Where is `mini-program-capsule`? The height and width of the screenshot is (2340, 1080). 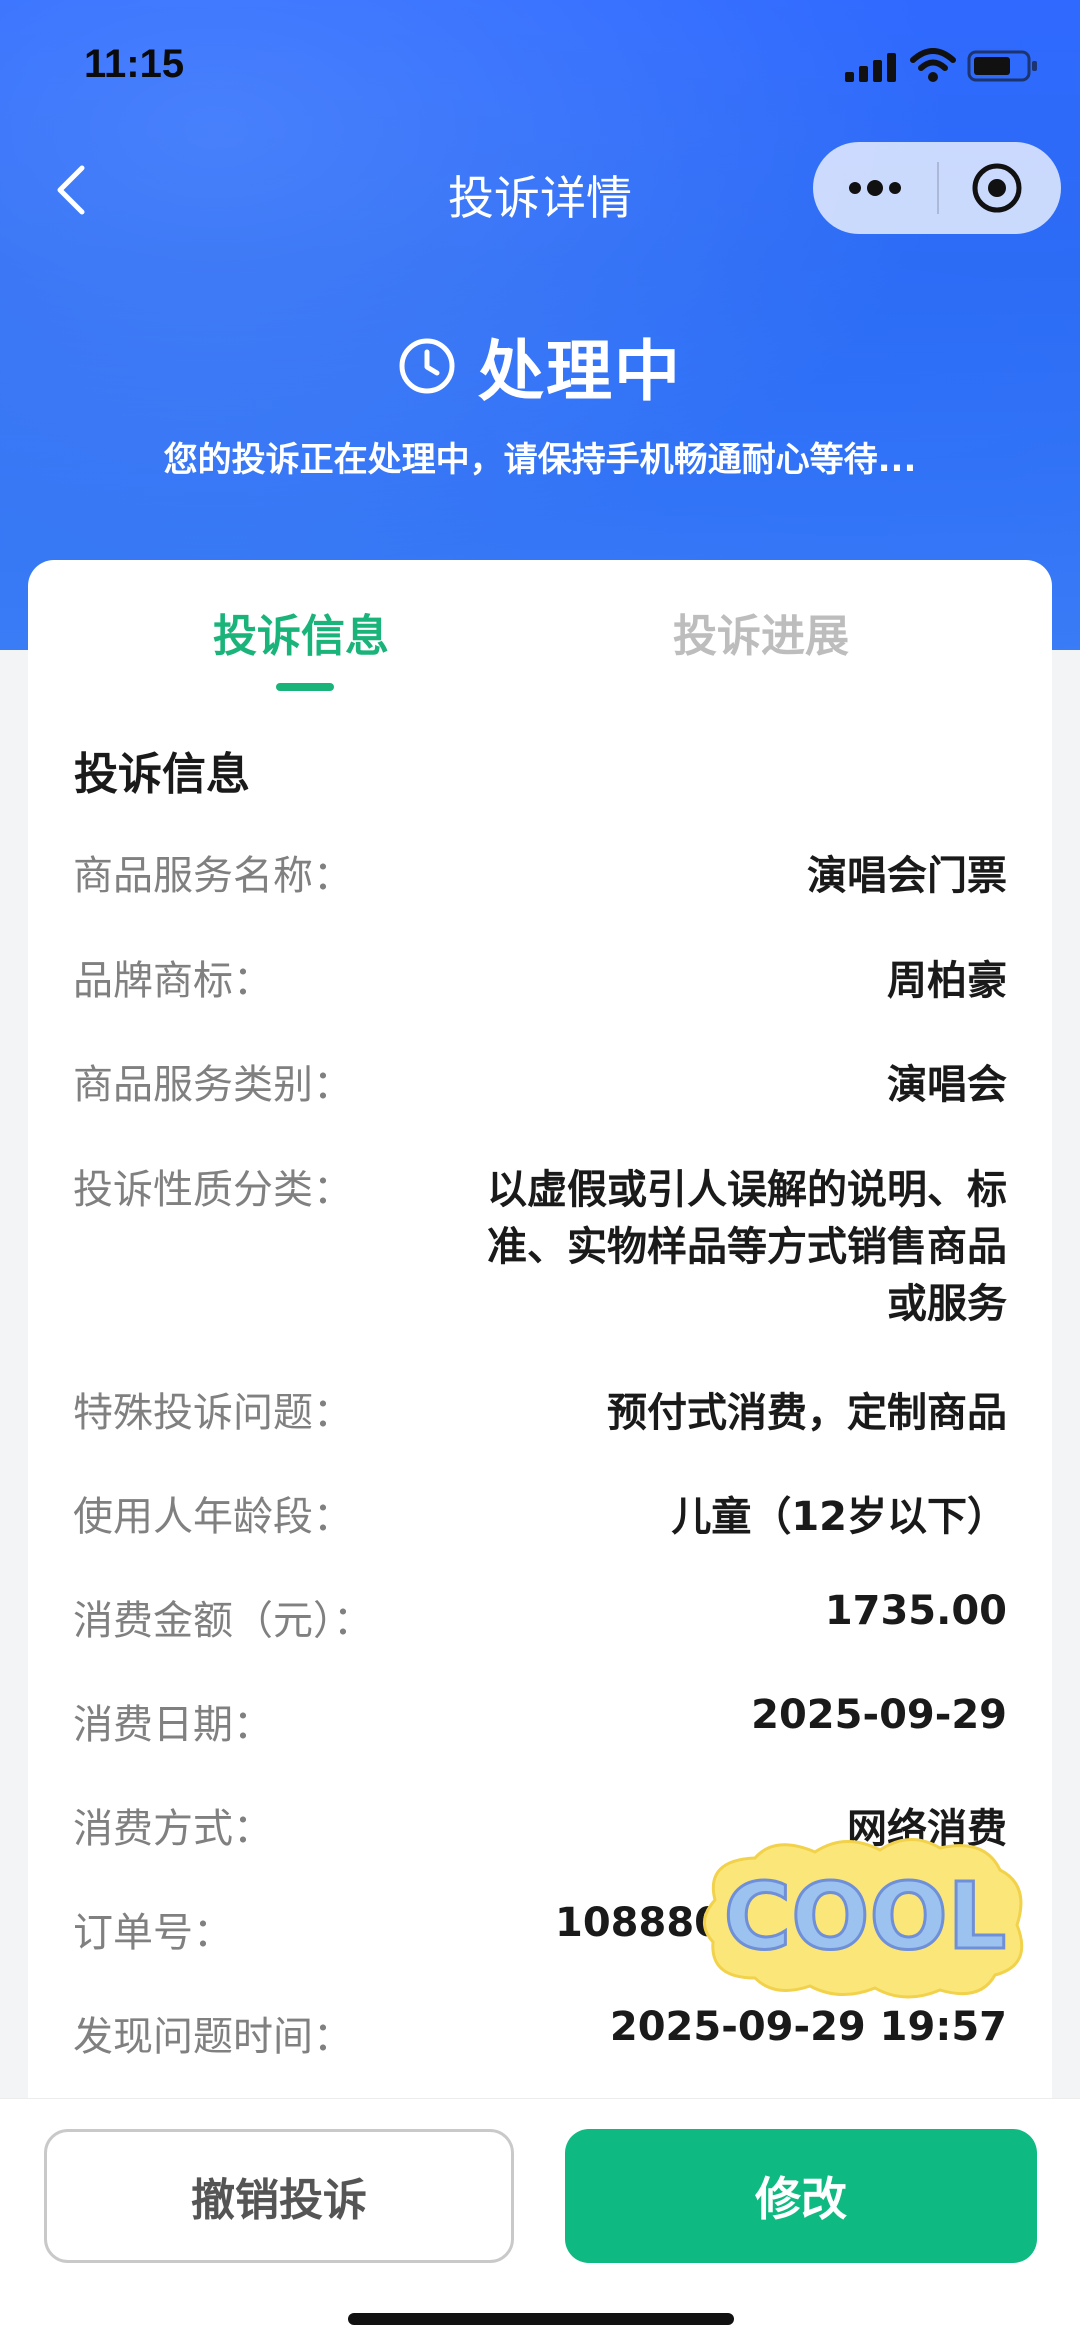
mini-program-capsule is located at coordinates (937, 188).